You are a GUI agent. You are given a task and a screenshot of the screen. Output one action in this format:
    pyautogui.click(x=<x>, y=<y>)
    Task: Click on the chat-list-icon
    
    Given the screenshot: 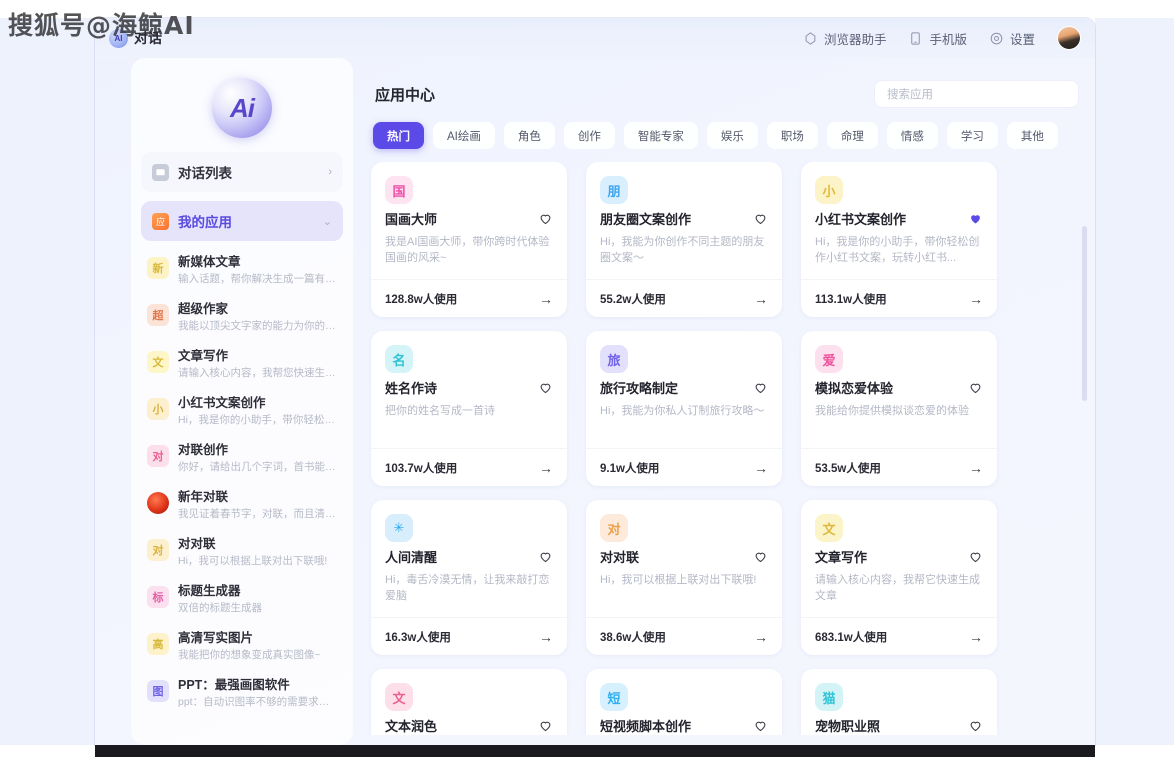 What is the action you would take?
    pyautogui.click(x=160, y=172)
    